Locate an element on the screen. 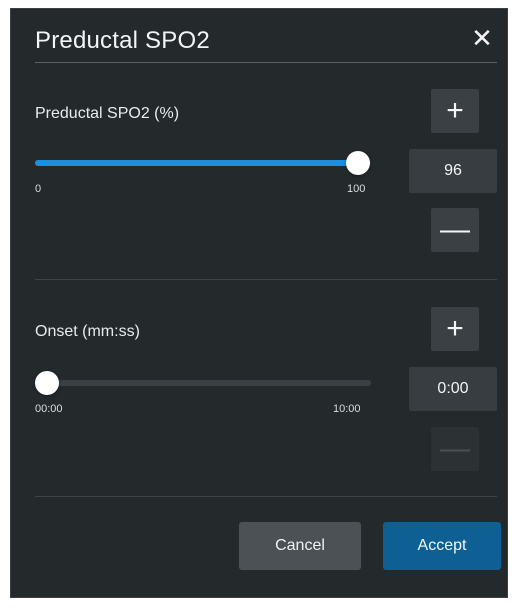 The height and width of the screenshot is (611, 514). onset-label: Onset (mm:ss) is located at coordinates (87, 331).